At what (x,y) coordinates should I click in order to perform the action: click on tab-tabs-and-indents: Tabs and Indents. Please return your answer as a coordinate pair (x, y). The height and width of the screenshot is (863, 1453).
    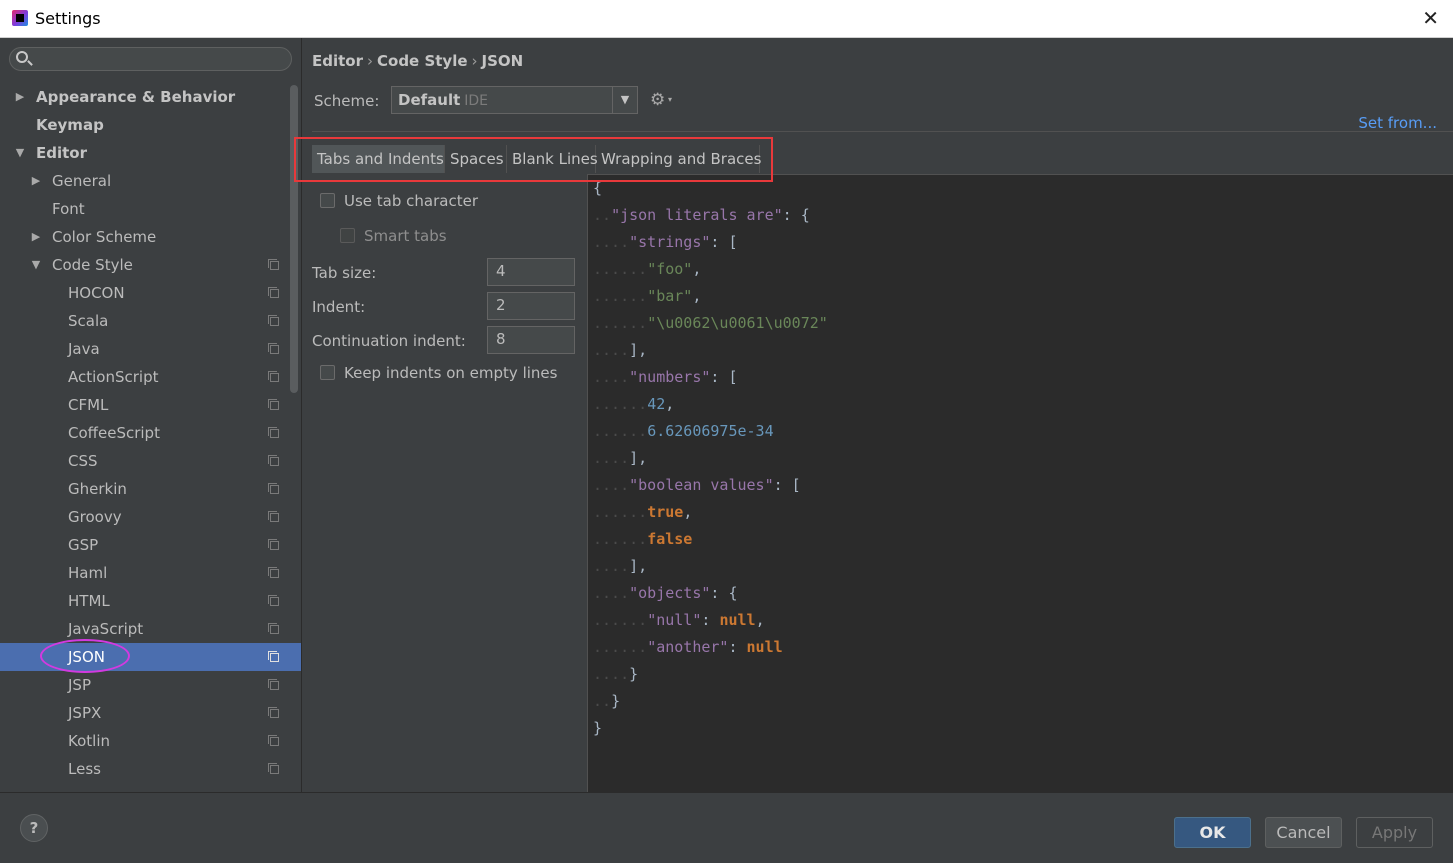
    Looking at the image, I should click on (378, 159).